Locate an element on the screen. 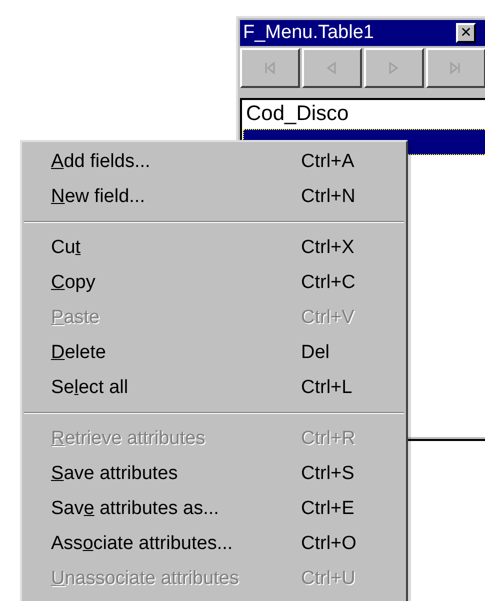 The height and width of the screenshot is (601, 485). shortcut-text: Ctrl+N is located at coordinates (328, 197).